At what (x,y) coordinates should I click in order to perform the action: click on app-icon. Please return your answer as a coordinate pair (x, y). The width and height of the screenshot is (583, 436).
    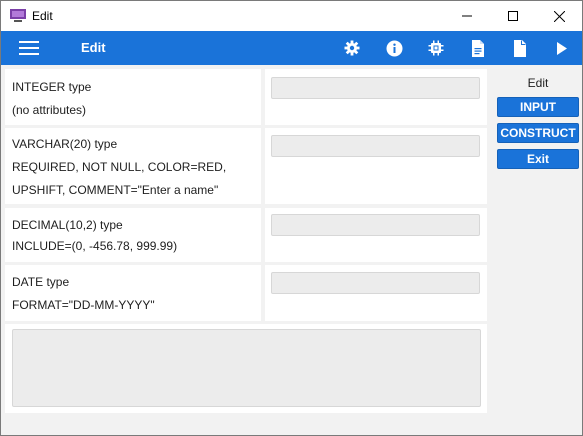
    Looking at the image, I should click on (18, 15).